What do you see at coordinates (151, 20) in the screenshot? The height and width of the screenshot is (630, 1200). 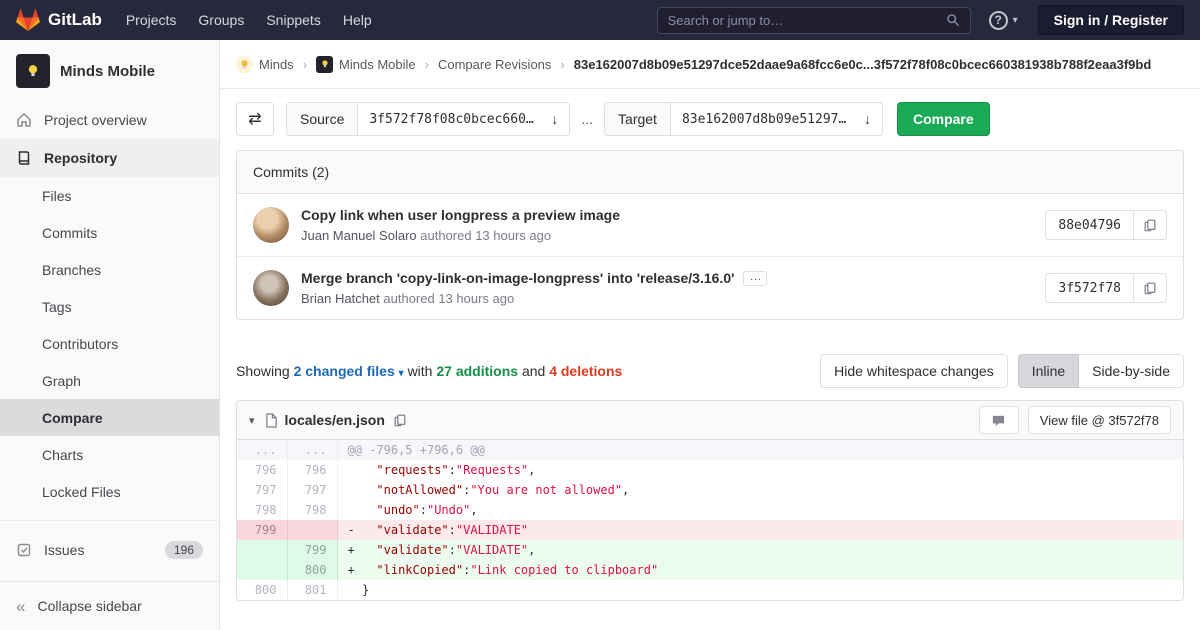 I see `nav-projects: Projects` at bounding box center [151, 20].